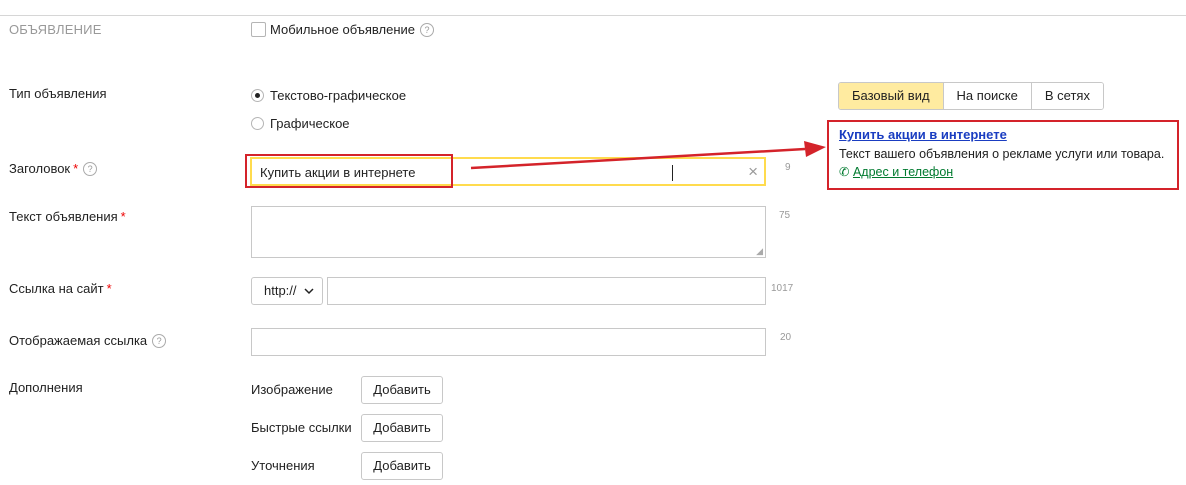 Image resolution: width=1186 pixels, height=485 pixels. What do you see at coordinates (648, 155) in the screenshot?
I see `red-arrow-annotation` at bounding box center [648, 155].